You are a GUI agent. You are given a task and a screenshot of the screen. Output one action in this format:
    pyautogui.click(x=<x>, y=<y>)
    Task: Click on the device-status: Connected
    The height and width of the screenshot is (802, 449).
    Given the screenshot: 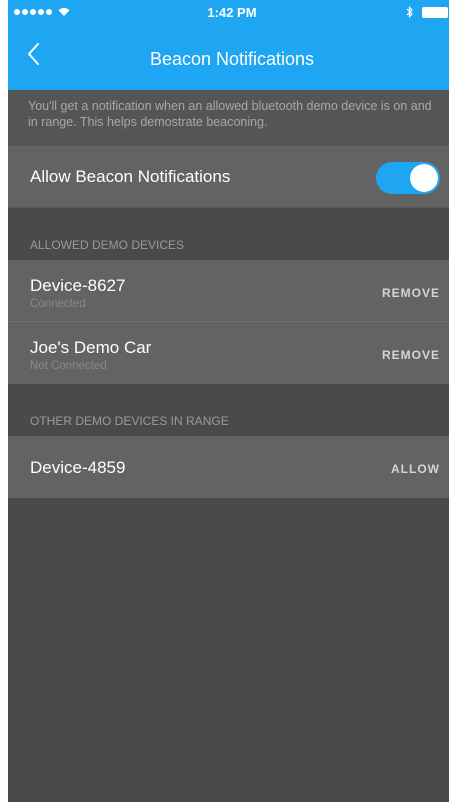 What is the action you would take?
    pyautogui.click(x=58, y=304)
    